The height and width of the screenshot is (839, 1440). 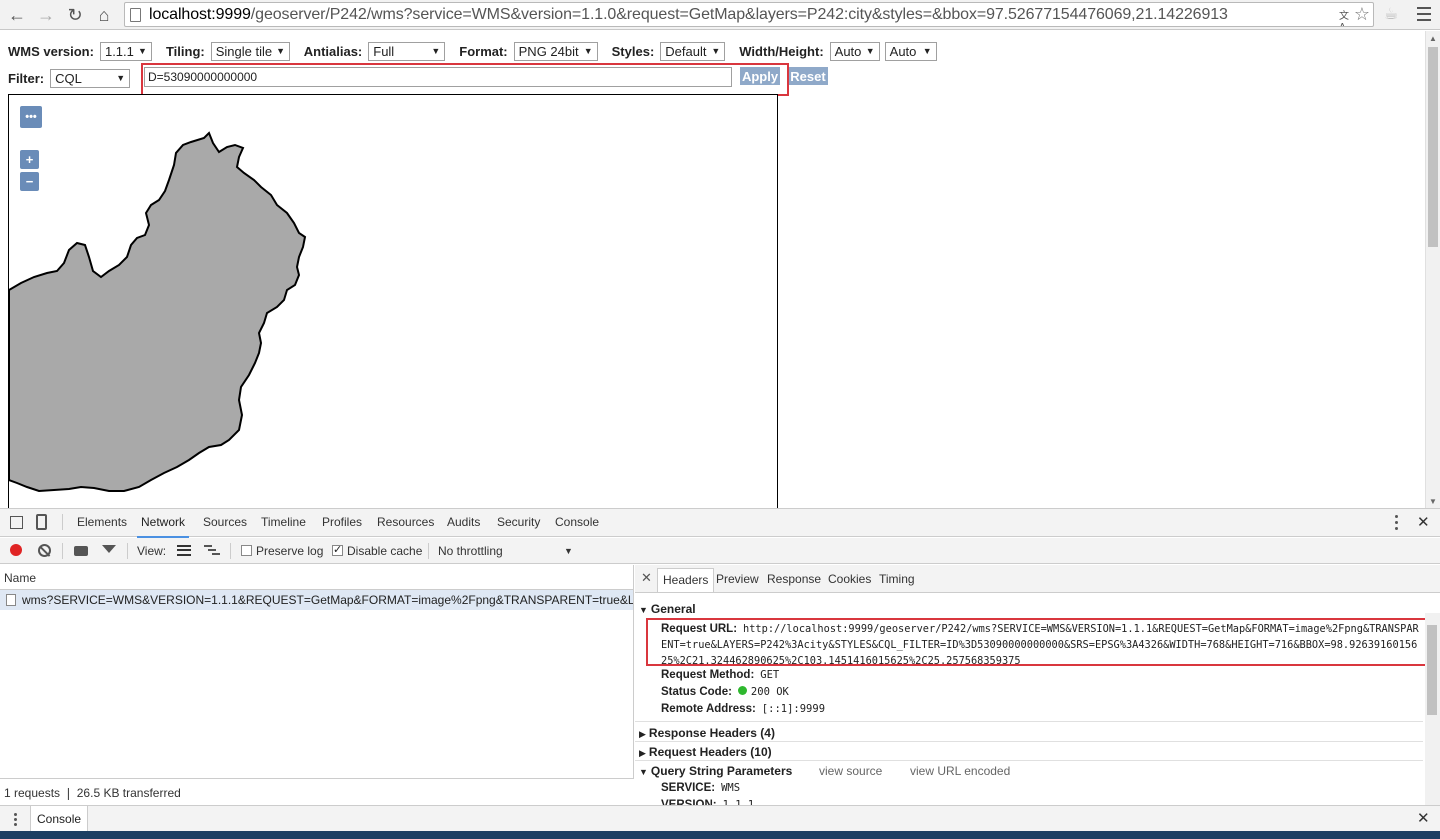 I want to click on close-drawer-icon: ✕, so click(x=1423, y=818).